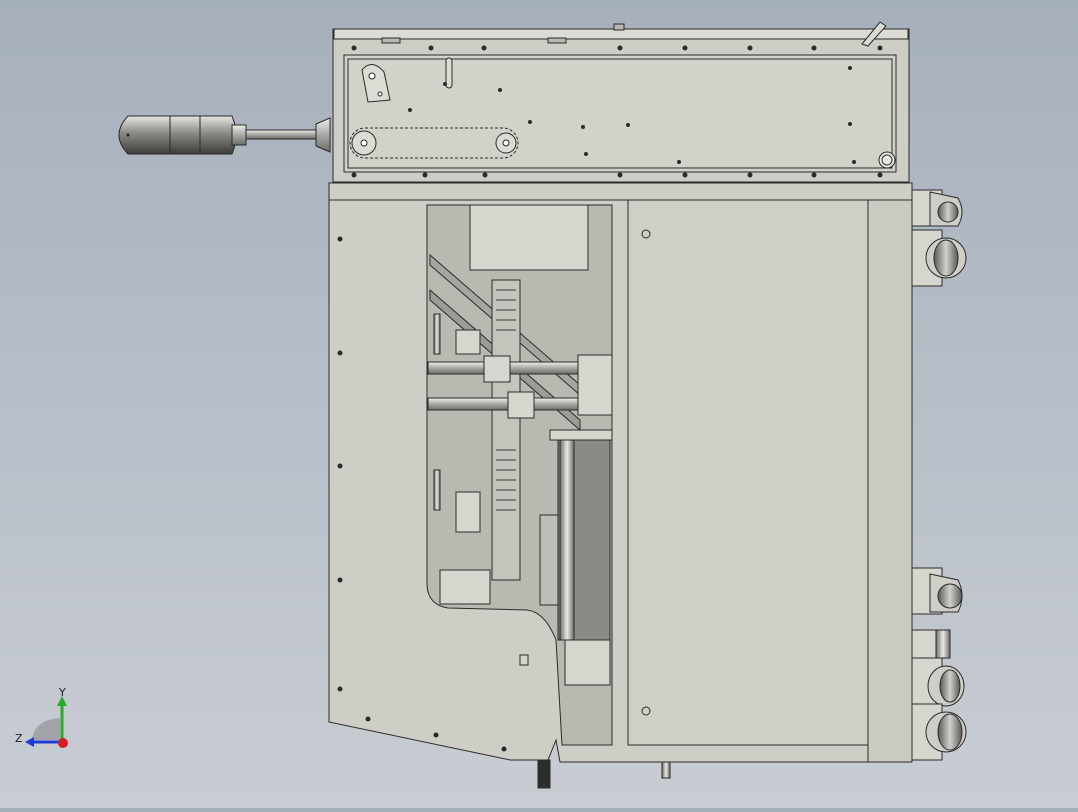  What do you see at coordinates (939, 475) in the screenshot?
I see `caster-wheels` at bounding box center [939, 475].